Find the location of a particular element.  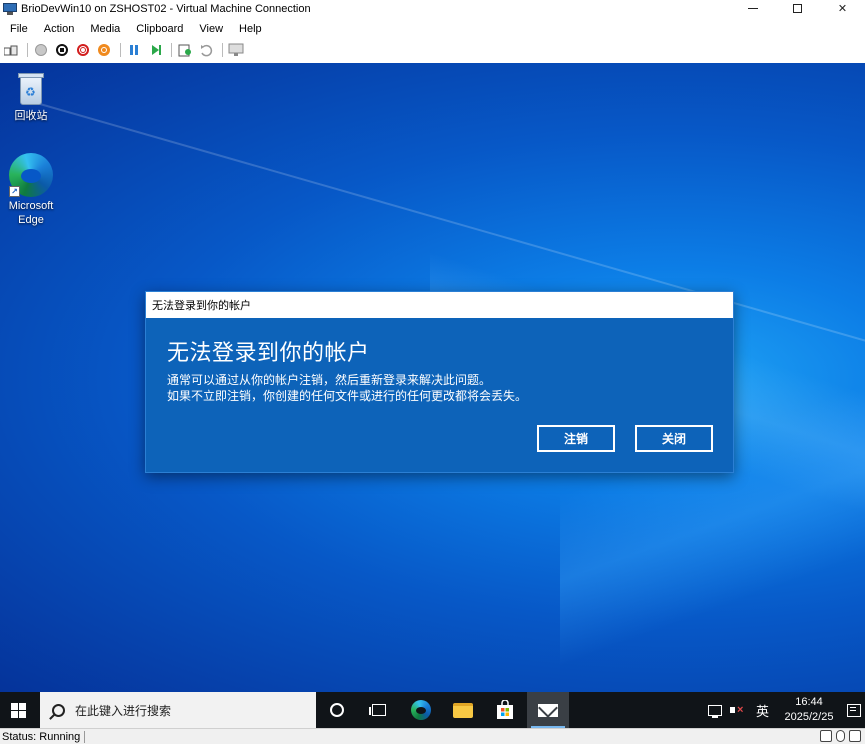

store-button is located at coordinates (505, 710).